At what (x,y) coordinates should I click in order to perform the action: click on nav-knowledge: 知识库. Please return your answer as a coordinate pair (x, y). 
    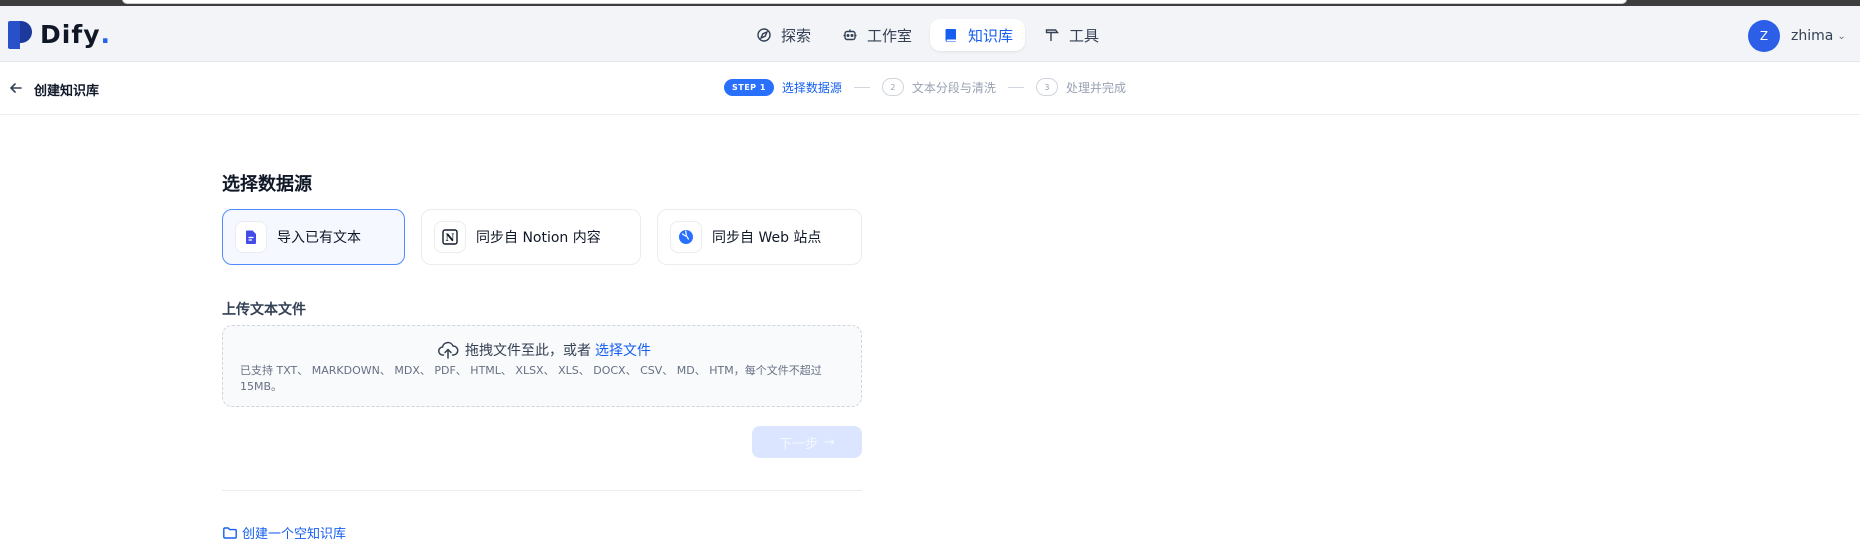
    Looking at the image, I should click on (978, 35).